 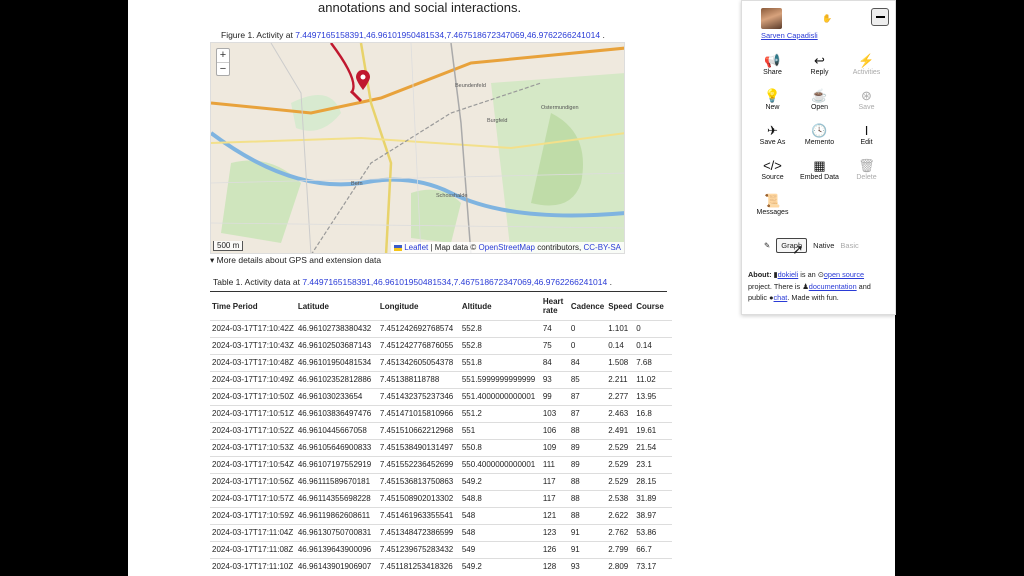 I want to click on table-cell: 2024-03-17T17:10:54Z, so click(x=253, y=464).